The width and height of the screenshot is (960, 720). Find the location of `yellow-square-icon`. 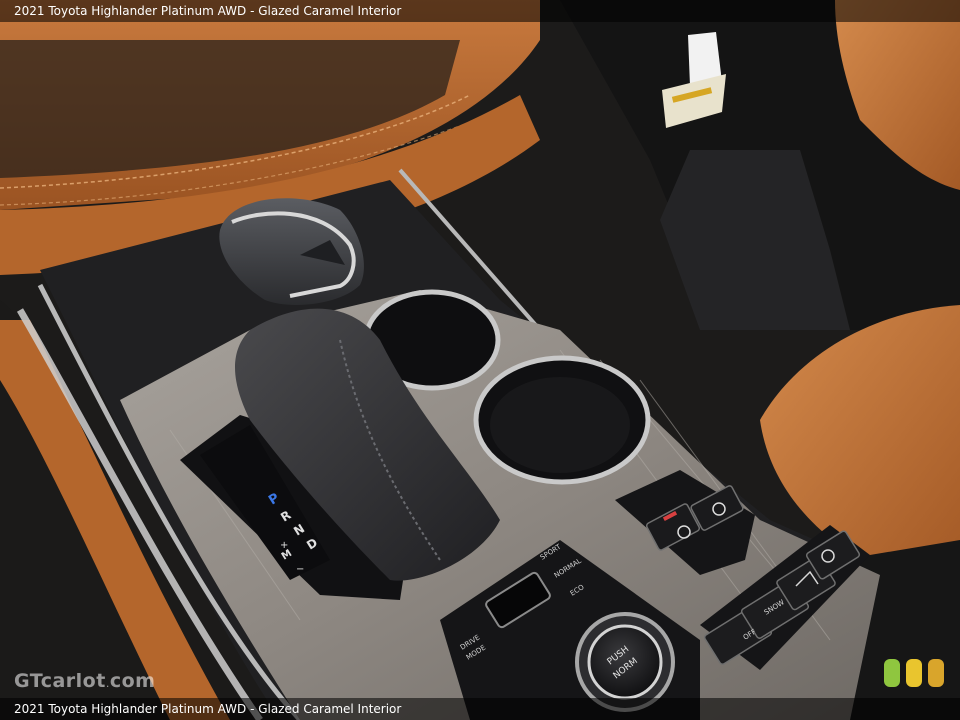

yellow-square-icon is located at coordinates (914, 673).